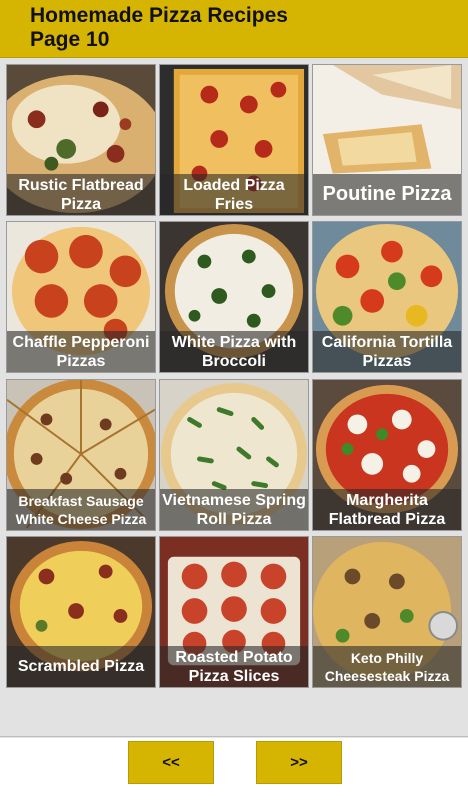  I want to click on recipe-title: Vietnamese Spring Roll Pizza, so click(234, 509).